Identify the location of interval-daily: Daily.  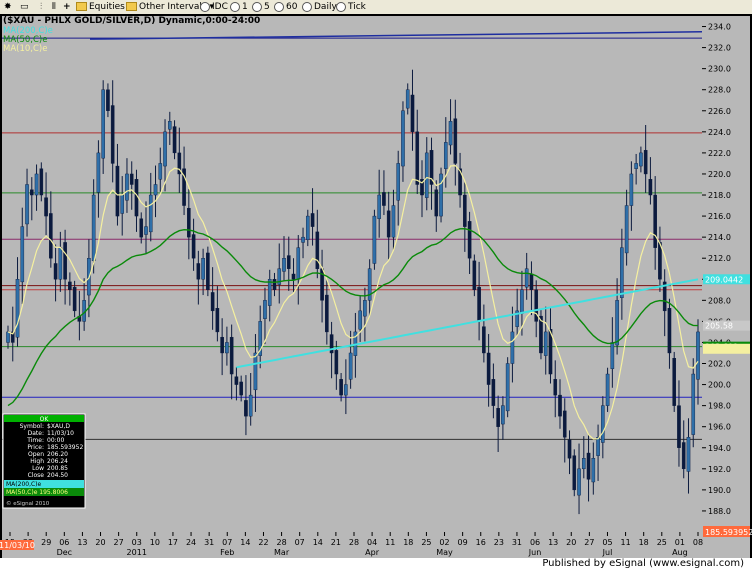
(319, 7).